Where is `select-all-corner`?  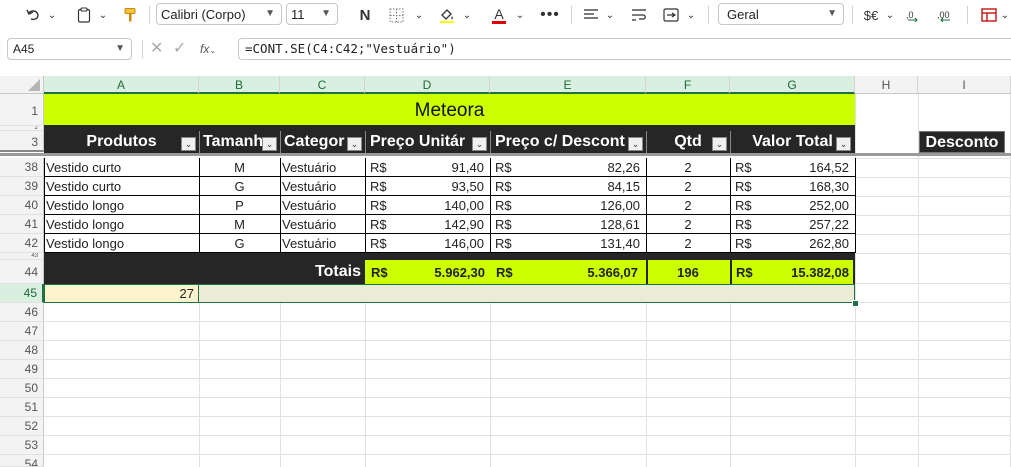
select-all-corner is located at coordinates (22, 85).